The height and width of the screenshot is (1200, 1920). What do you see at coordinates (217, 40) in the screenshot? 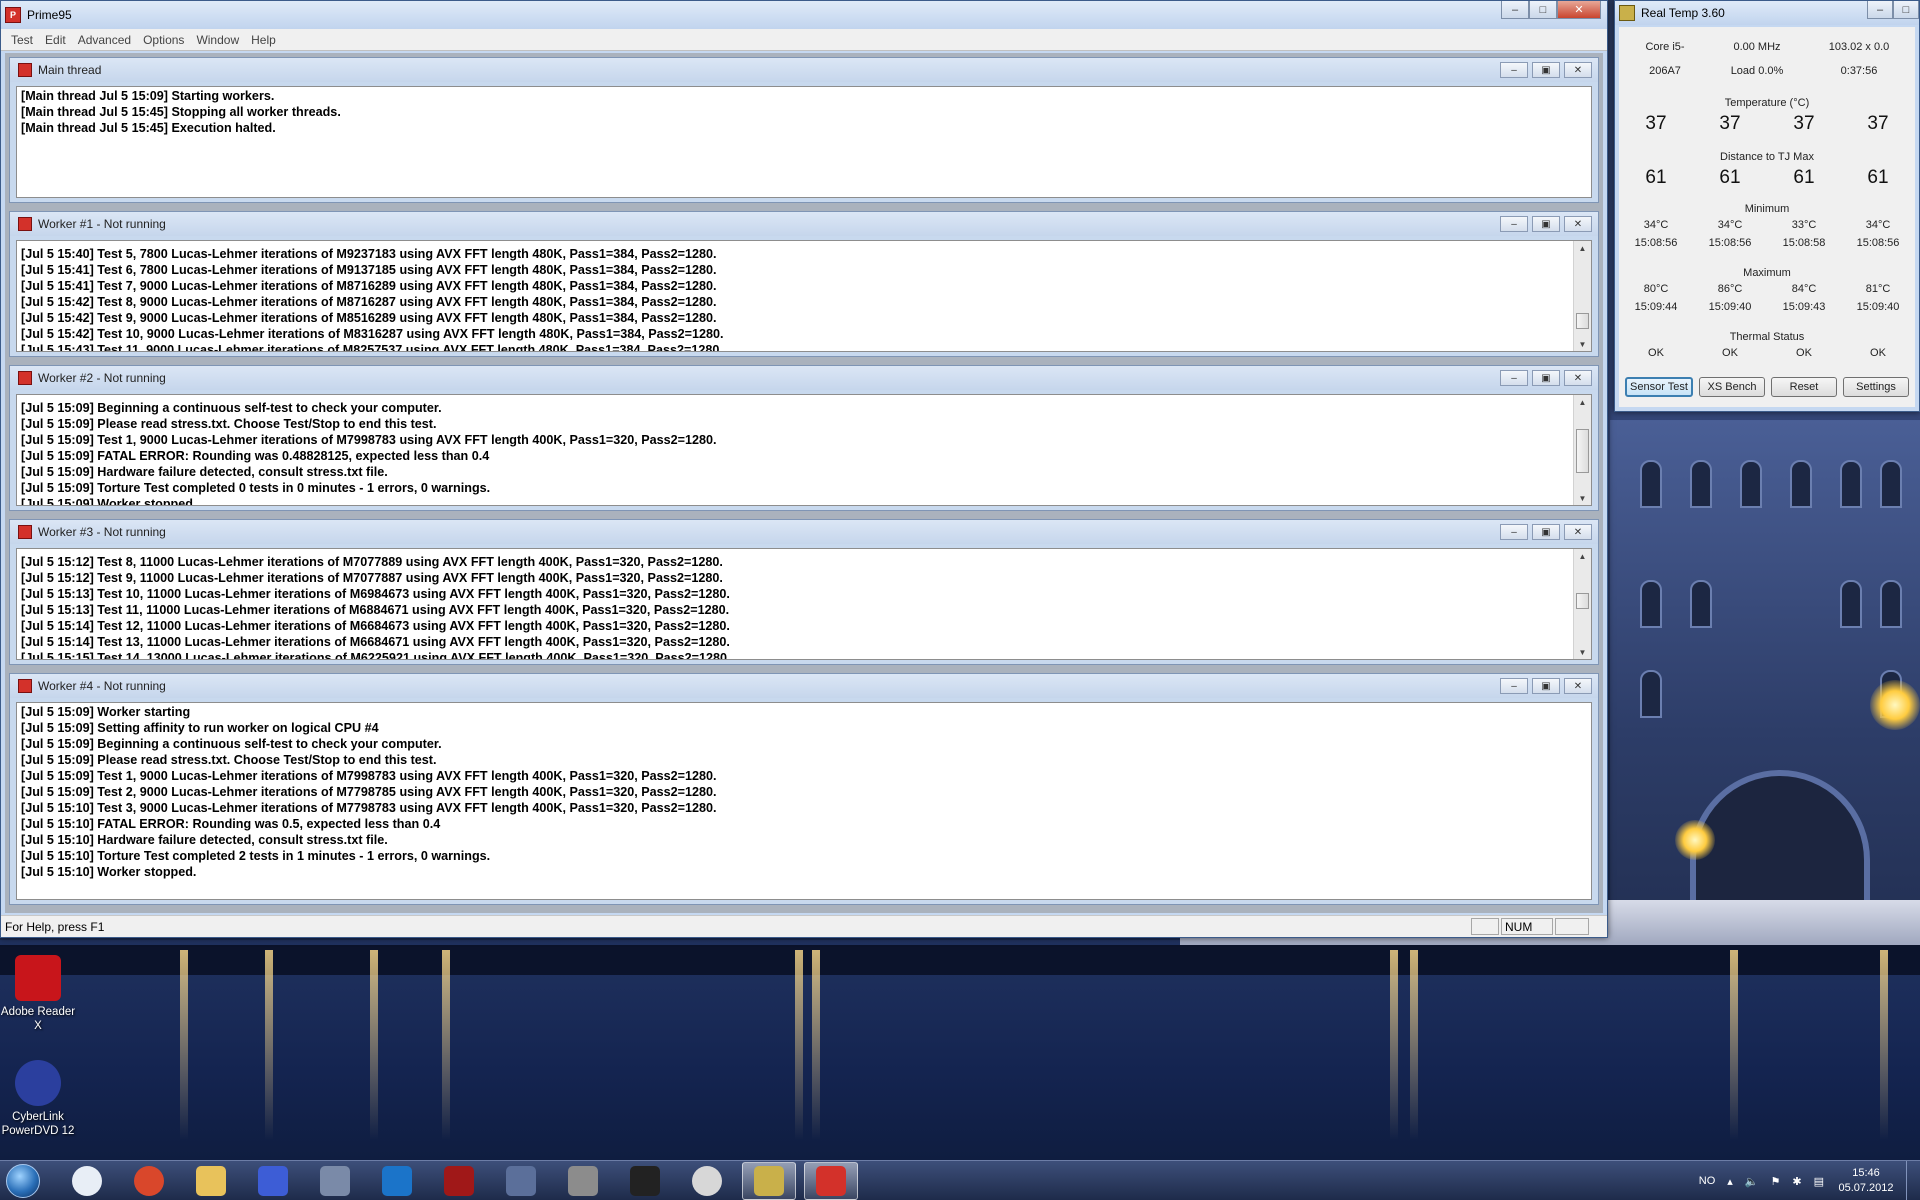
I see `menu-window: Window` at bounding box center [217, 40].